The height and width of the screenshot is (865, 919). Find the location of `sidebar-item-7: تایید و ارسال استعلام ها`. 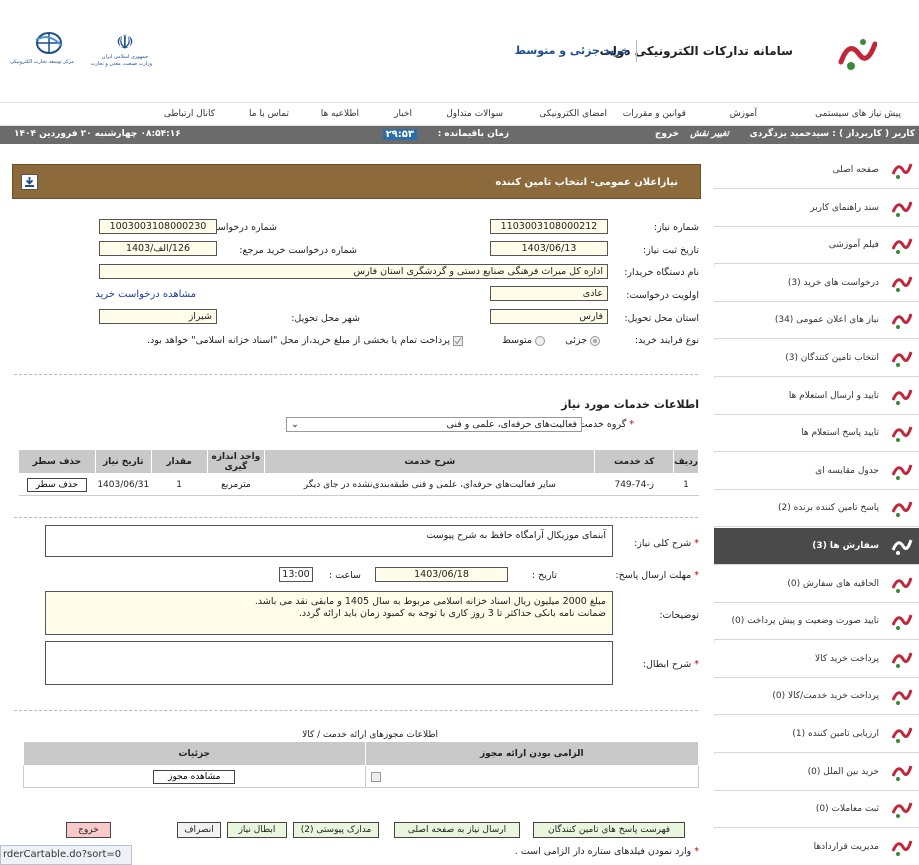

sidebar-item-7: تایید و ارسال استعلام ها is located at coordinates (816, 396).